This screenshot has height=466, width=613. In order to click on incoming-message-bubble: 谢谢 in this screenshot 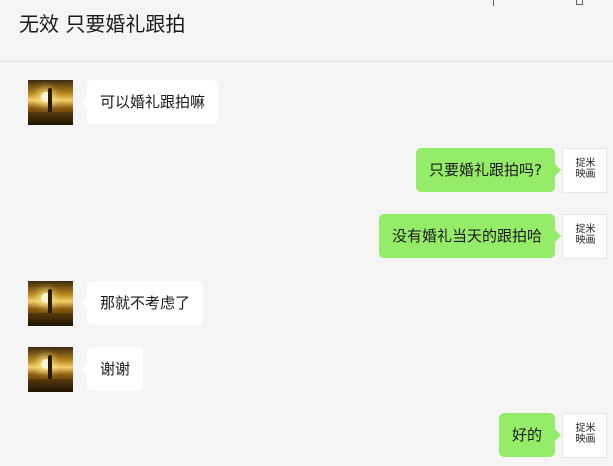, I will do `click(112, 369)`.